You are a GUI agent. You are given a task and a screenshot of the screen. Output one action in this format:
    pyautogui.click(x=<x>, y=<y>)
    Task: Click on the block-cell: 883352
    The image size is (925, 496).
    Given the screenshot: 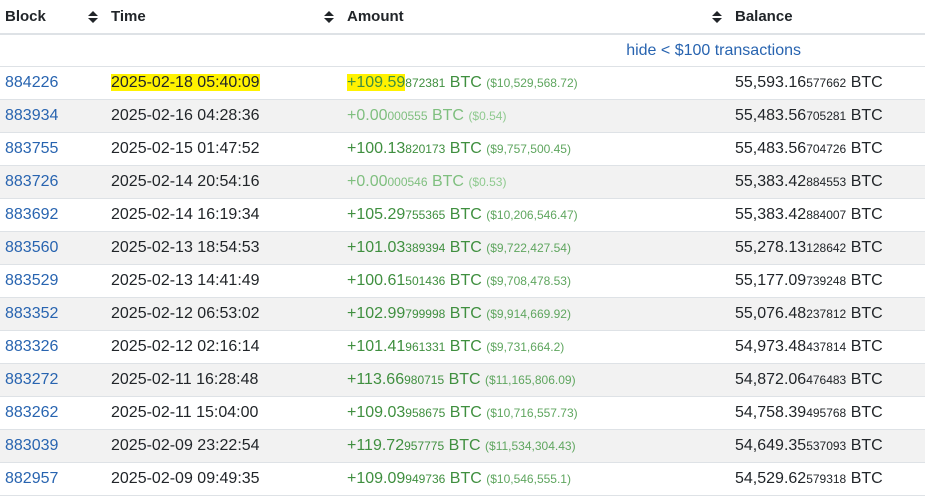 What is the action you would take?
    pyautogui.click(x=50, y=314)
    